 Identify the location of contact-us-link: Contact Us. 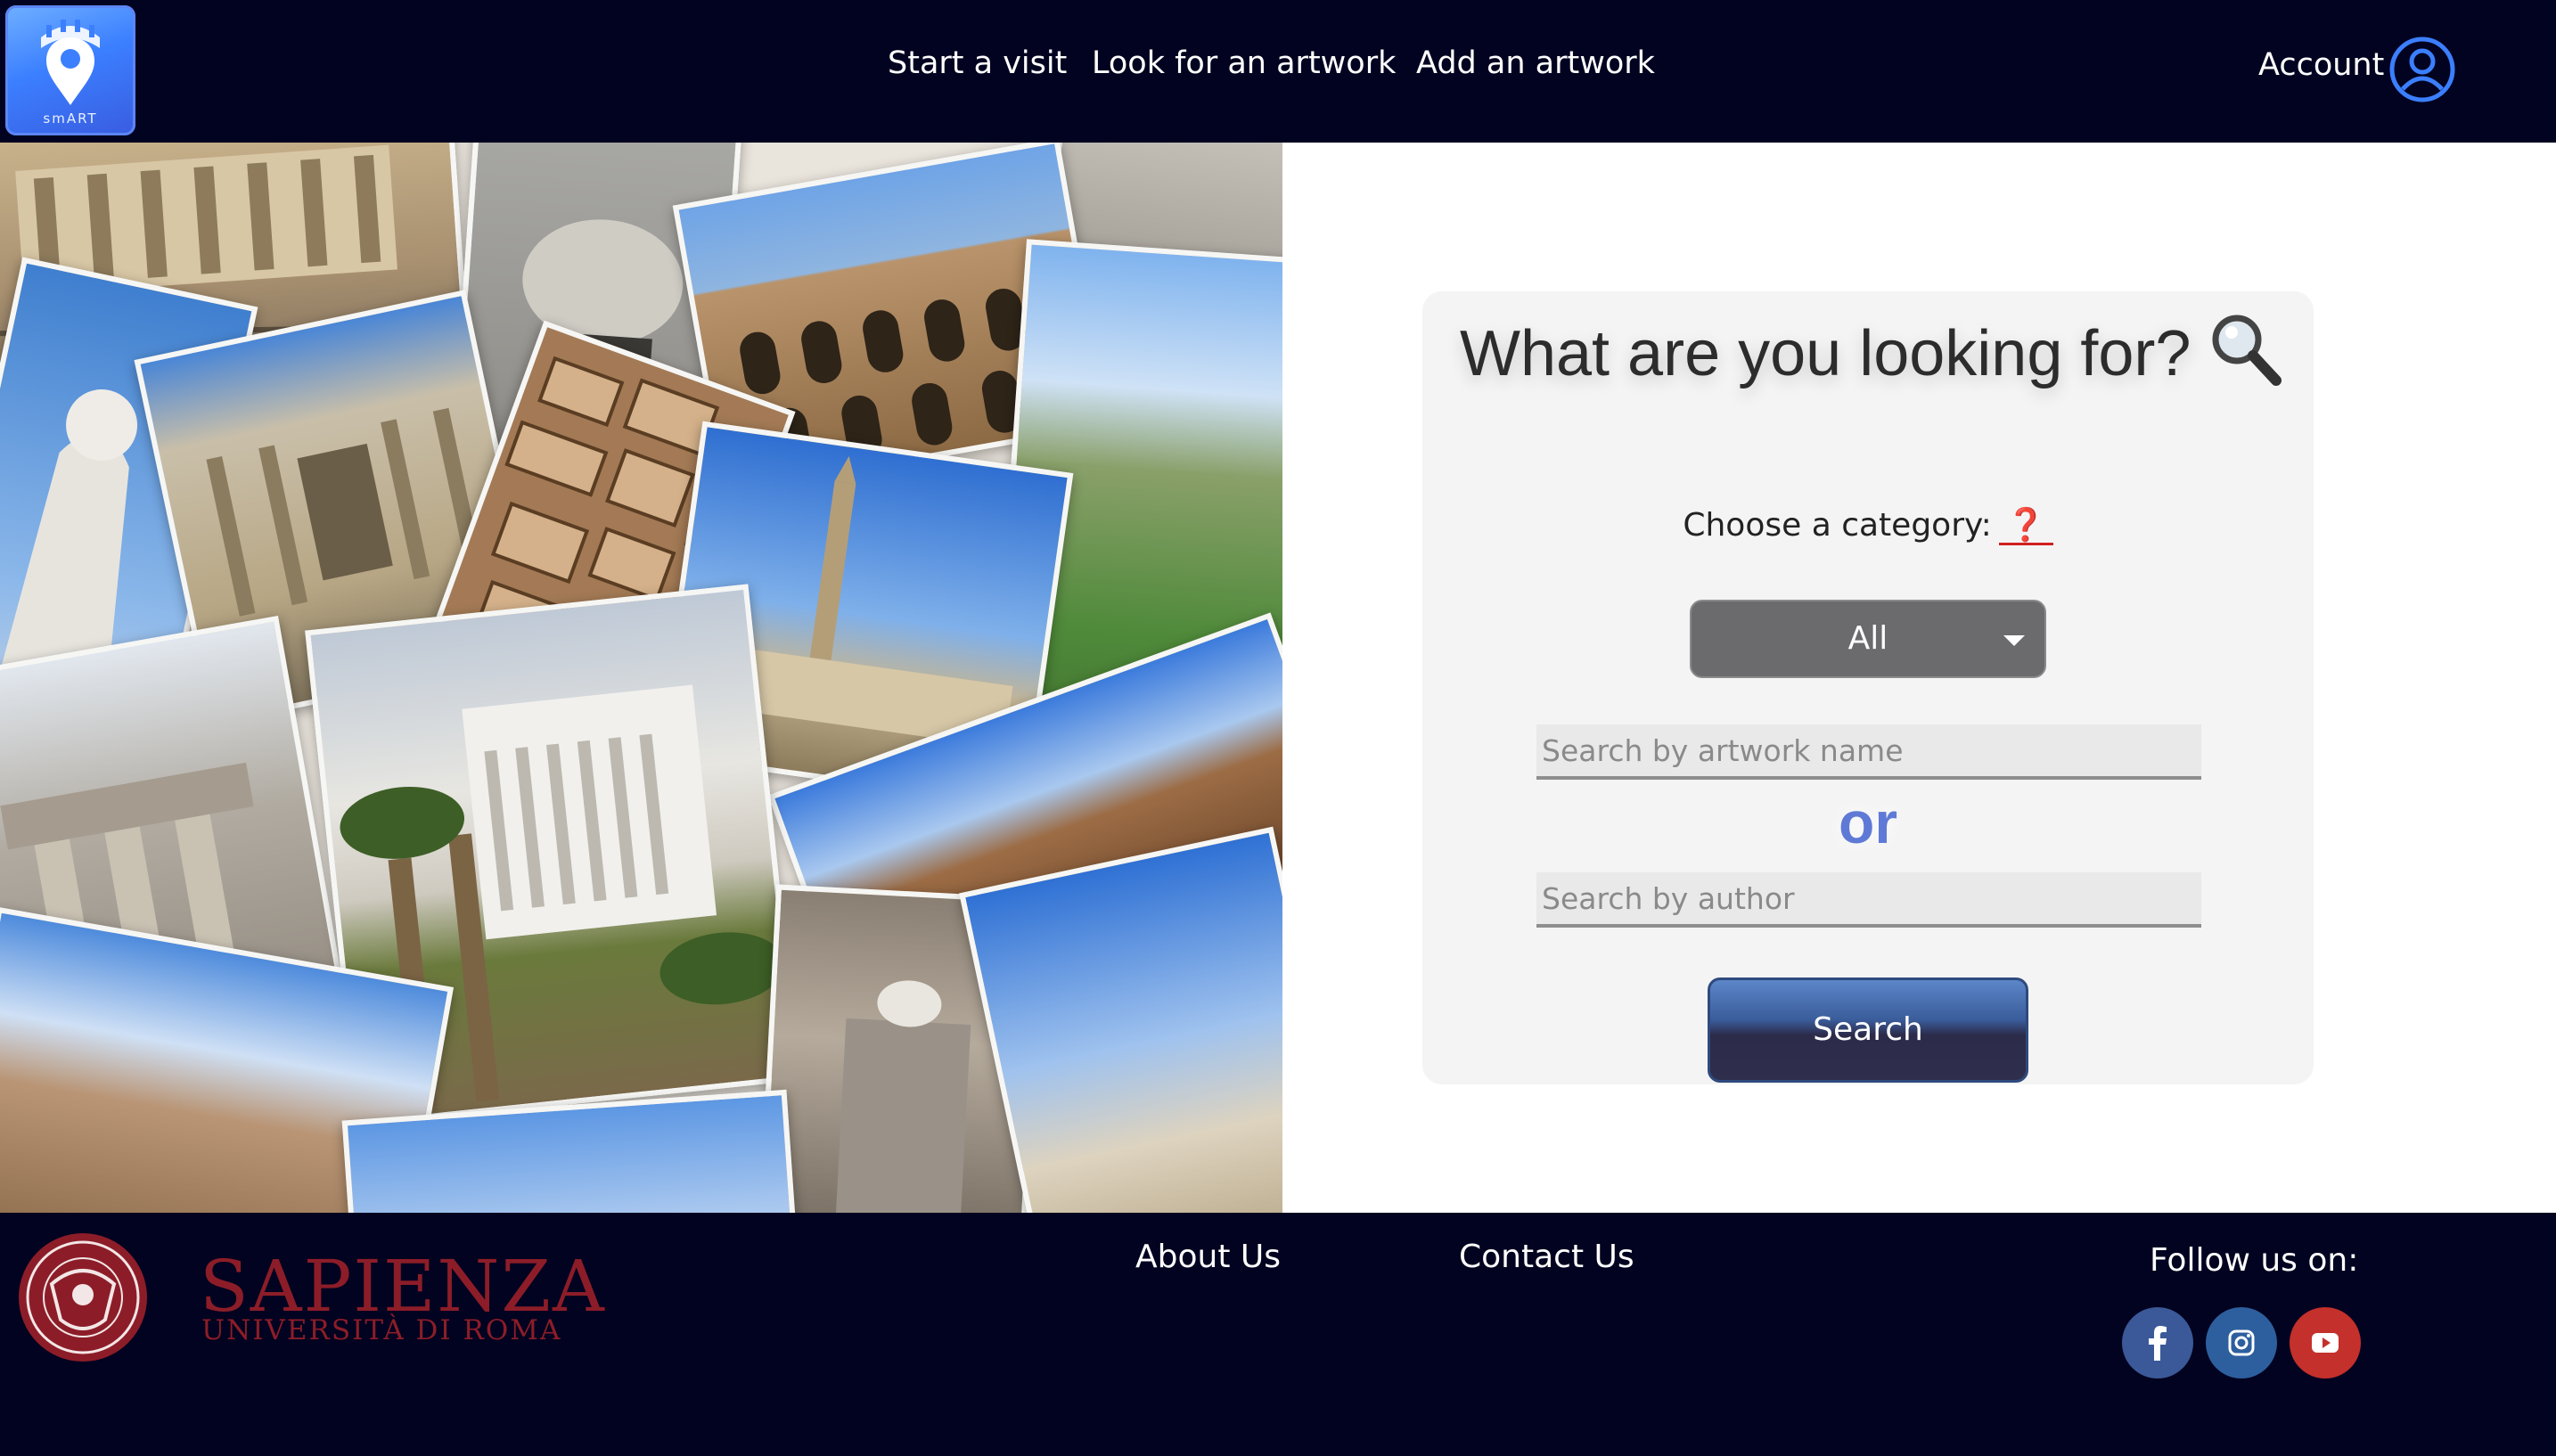
(1546, 1257).